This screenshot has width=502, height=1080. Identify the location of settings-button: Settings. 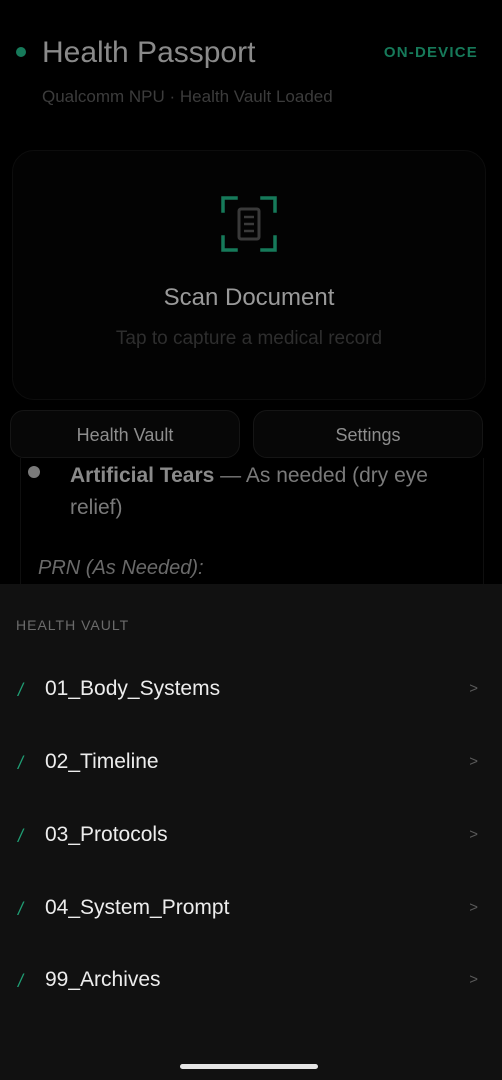
(368, 434).